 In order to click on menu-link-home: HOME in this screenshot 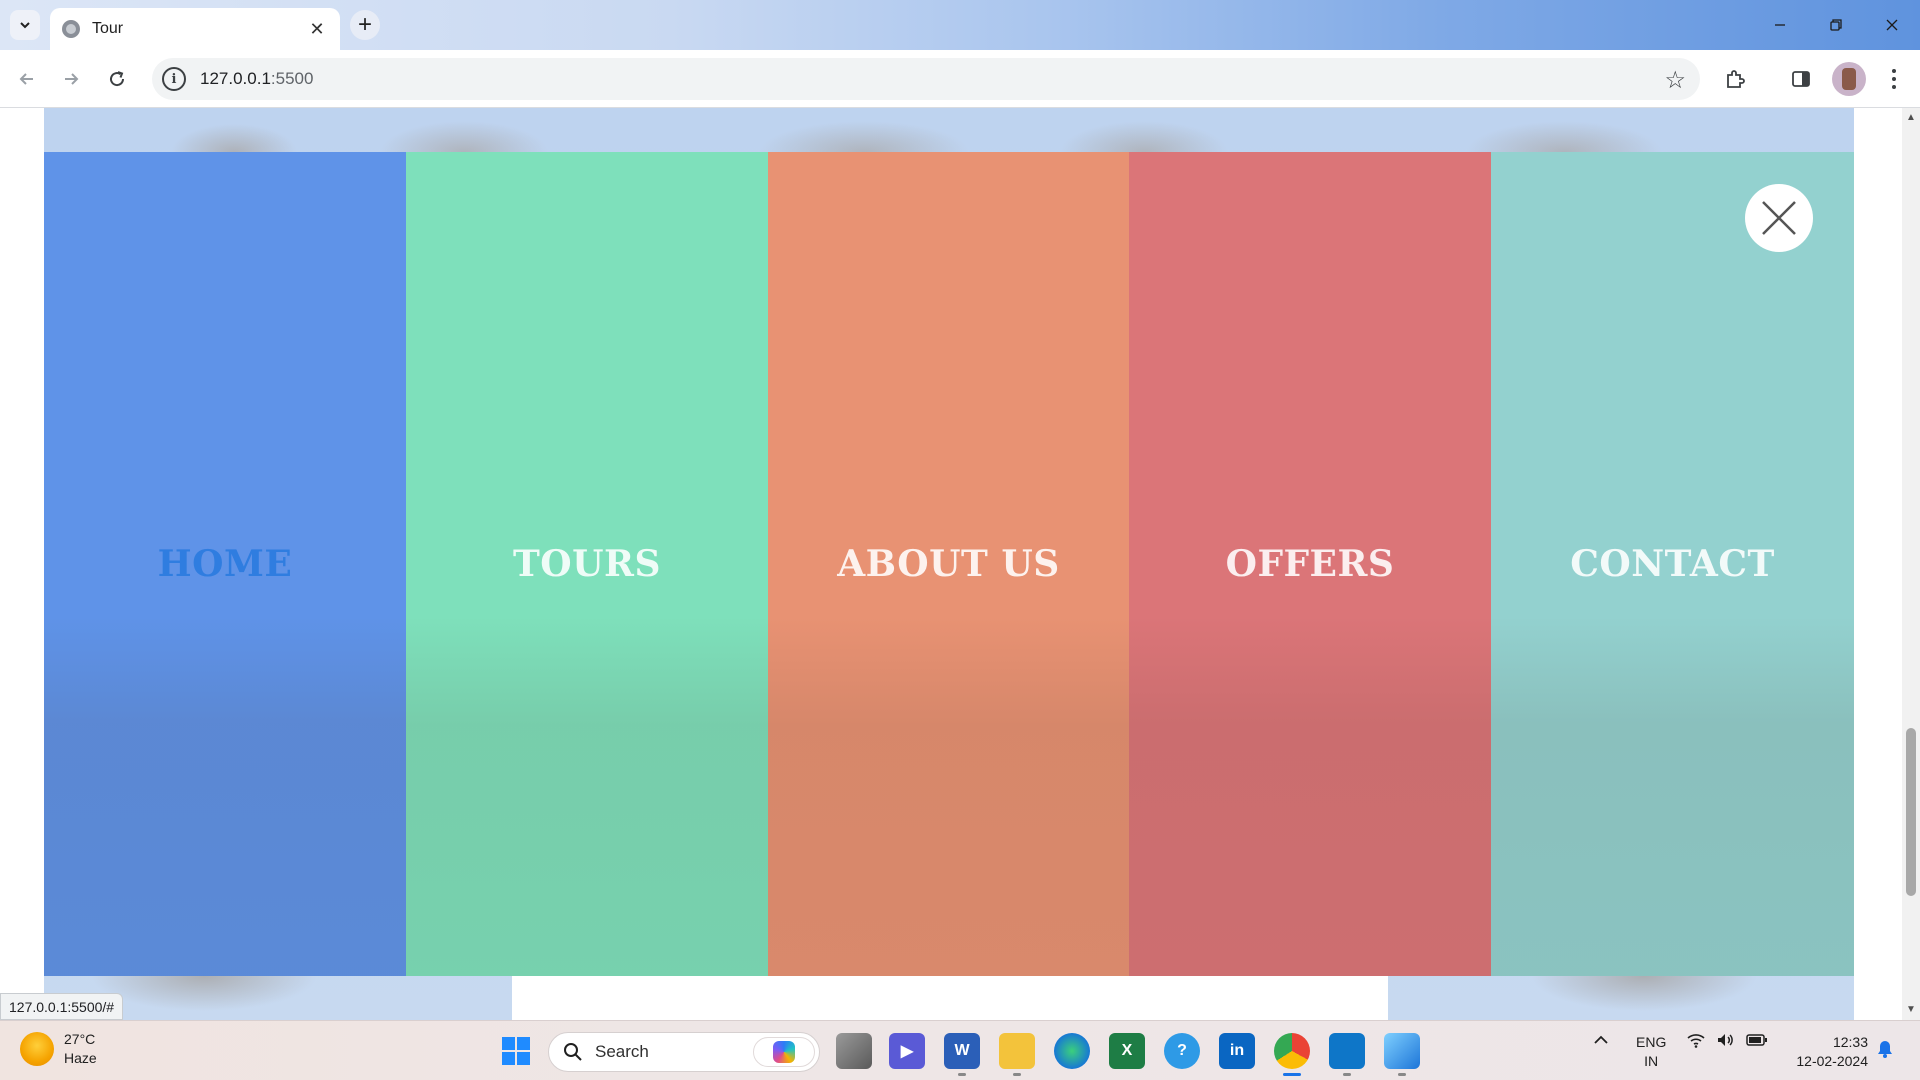, I will do `click(225, 564)`.